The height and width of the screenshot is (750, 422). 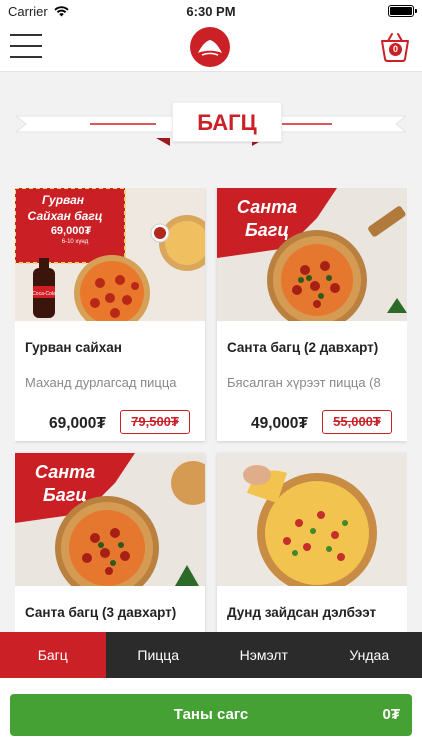 What do you see at coordinates (227, 122) in the screenshot?
I see `section-title: БАГЦ` at bounding box center [227, 122].